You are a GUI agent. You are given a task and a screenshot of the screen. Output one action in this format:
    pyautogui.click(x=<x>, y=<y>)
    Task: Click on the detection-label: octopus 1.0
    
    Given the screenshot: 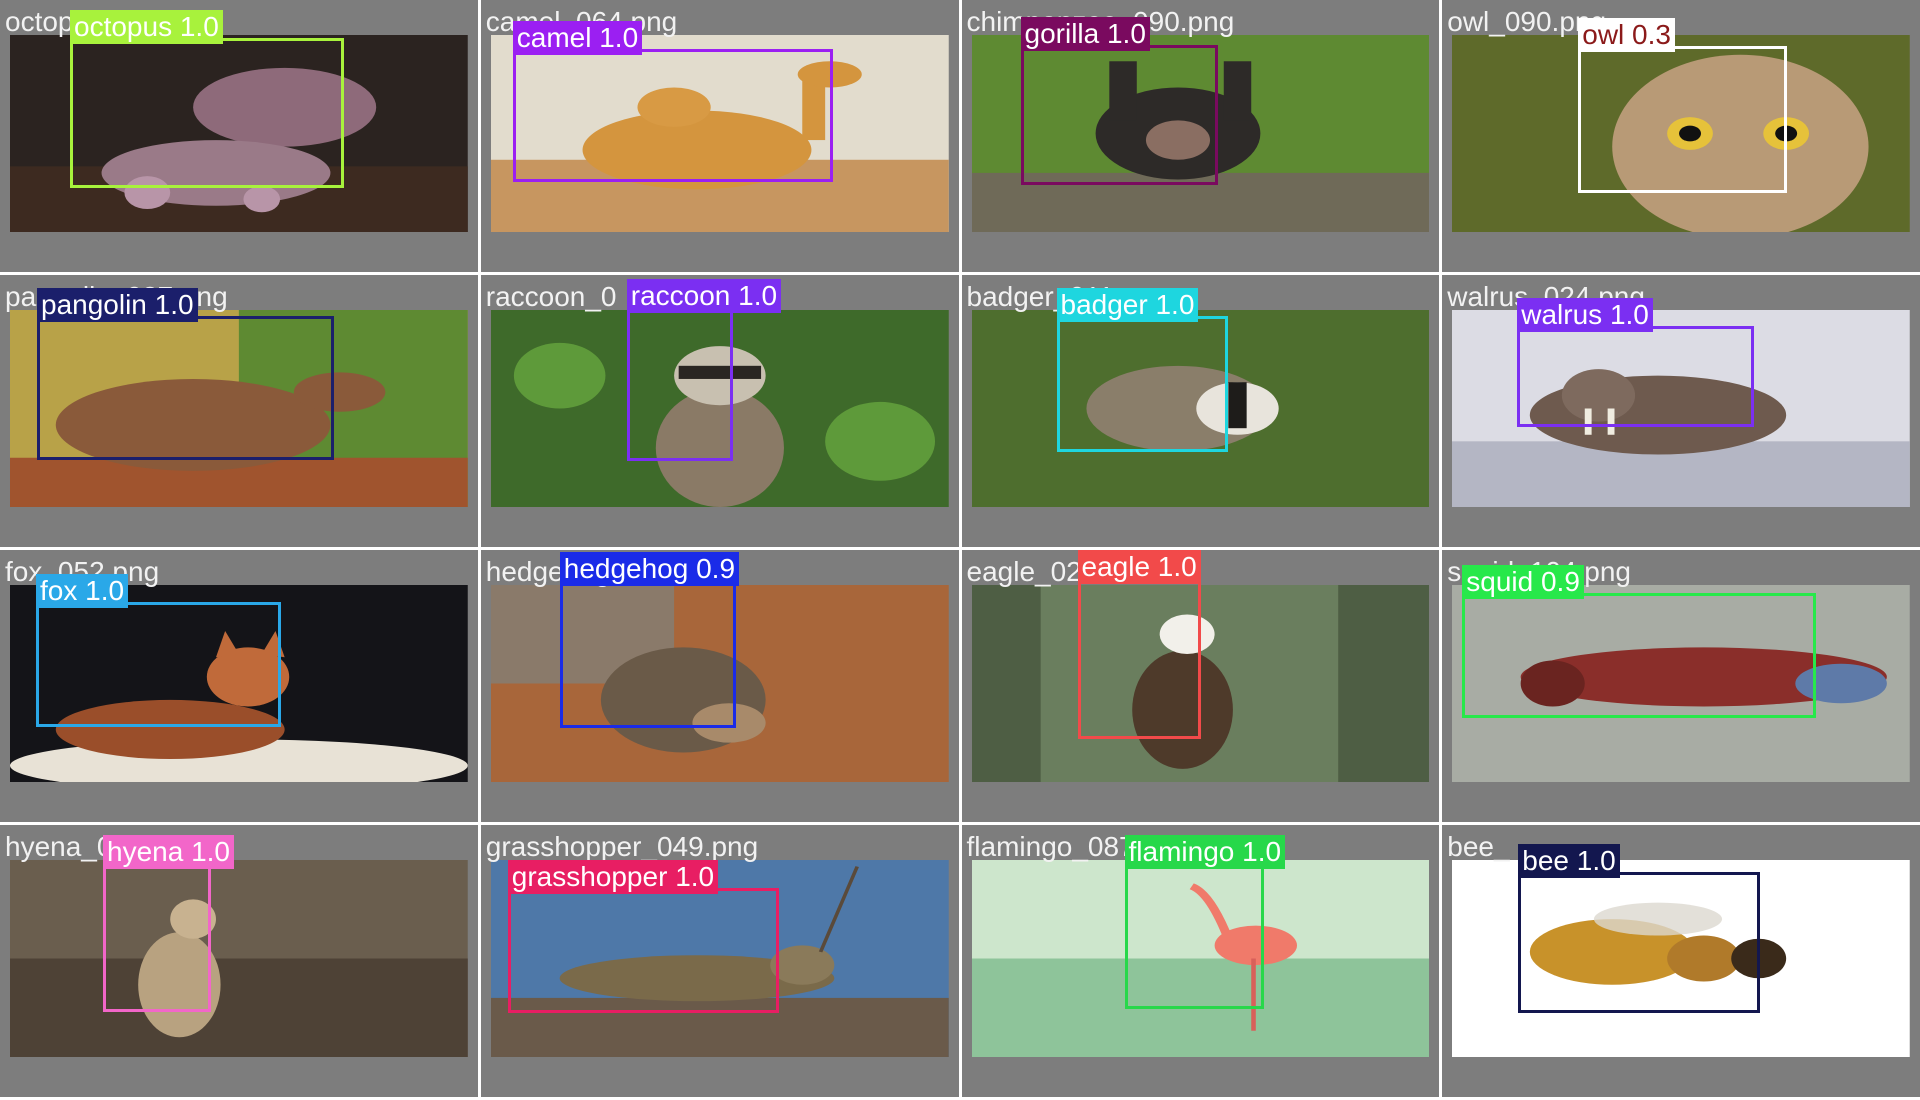 What is the action you would take?
    pyautogui.click(x=146, y=27)
    